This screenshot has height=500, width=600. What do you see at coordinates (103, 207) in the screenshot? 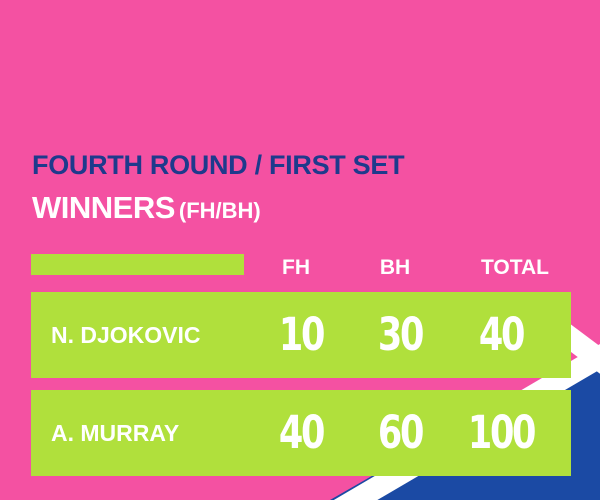
I see `title-main: WINNERS` at bounding box center [103, 207].